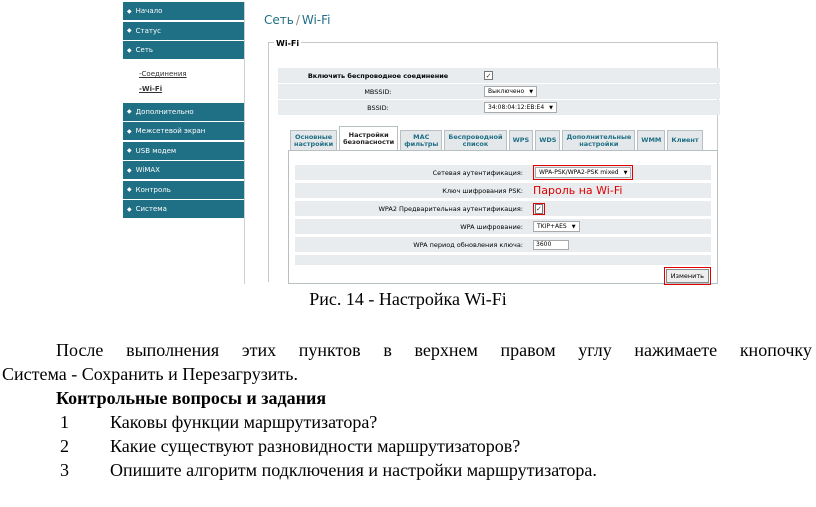 This screenshot has width=816, height=507. I want to click on tab-wds: WDS, so click(548, 140).